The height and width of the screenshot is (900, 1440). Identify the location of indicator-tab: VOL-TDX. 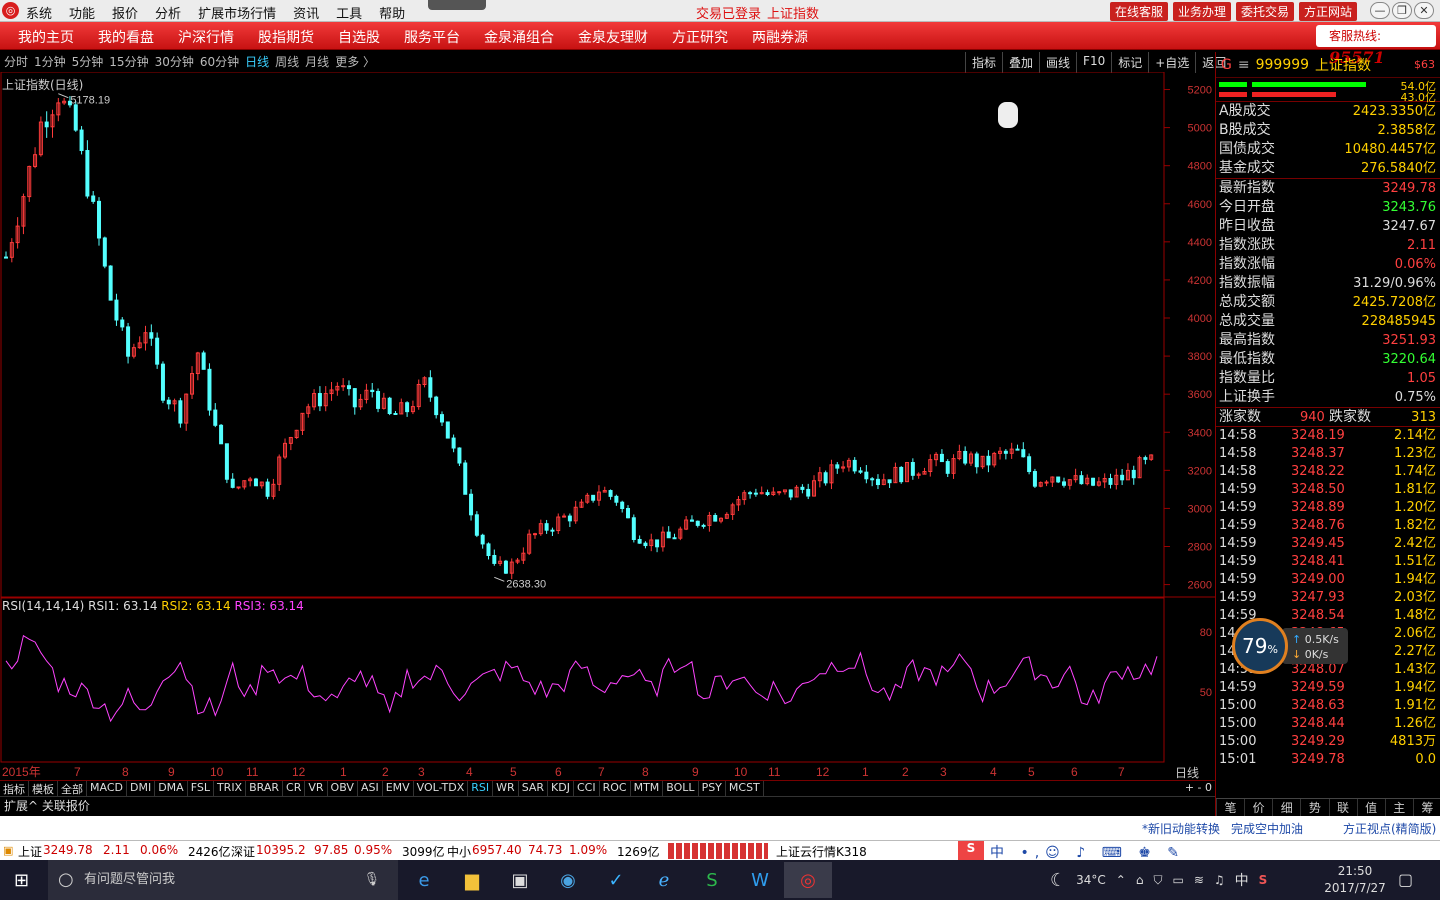
(441, 788).